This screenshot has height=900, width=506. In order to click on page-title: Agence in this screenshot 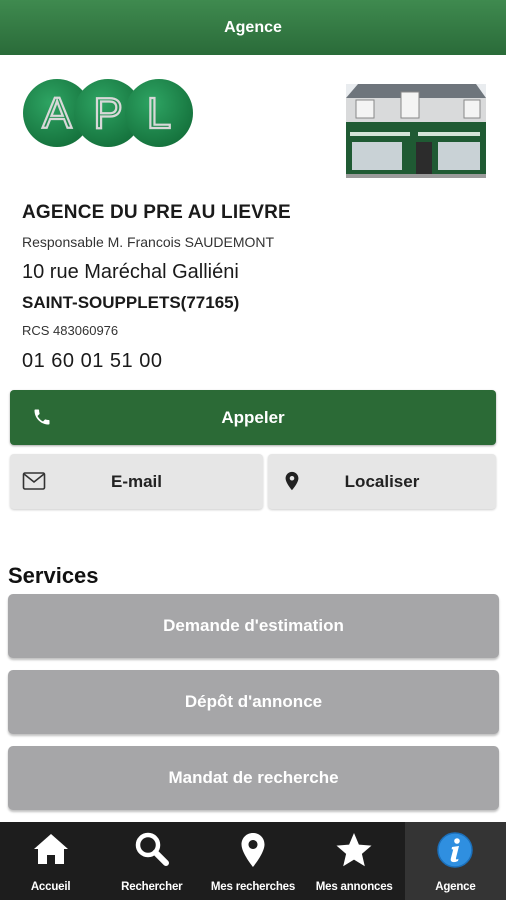, I will do `click(253, 27)`.